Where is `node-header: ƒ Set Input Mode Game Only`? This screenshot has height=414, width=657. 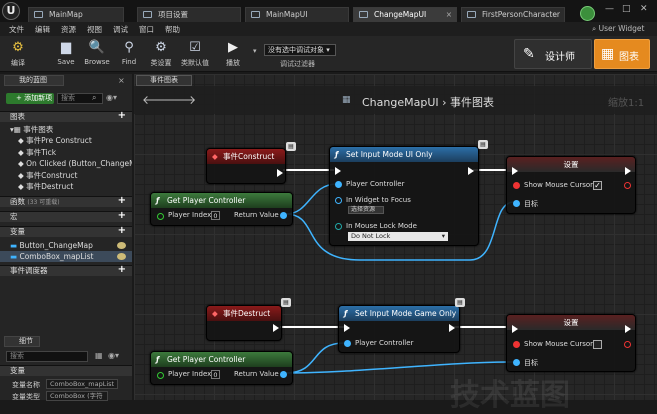 node-header: ƒ Set Input Mode Game Only is located at coordinates (399, 313).